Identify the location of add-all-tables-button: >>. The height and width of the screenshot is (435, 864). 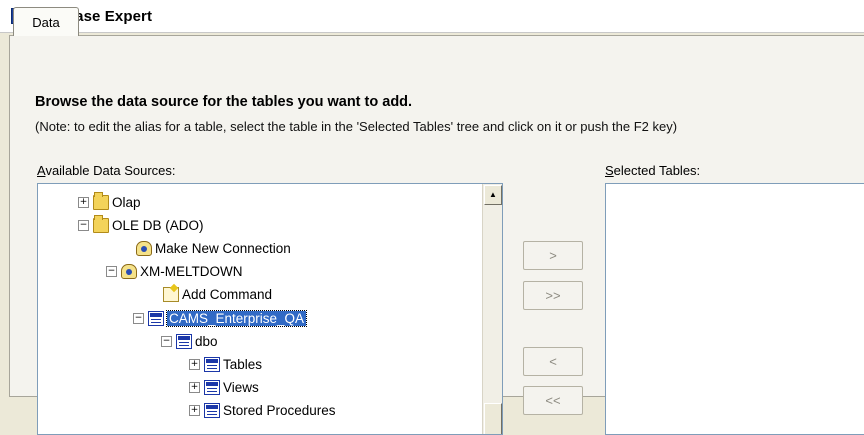
(553, 295).